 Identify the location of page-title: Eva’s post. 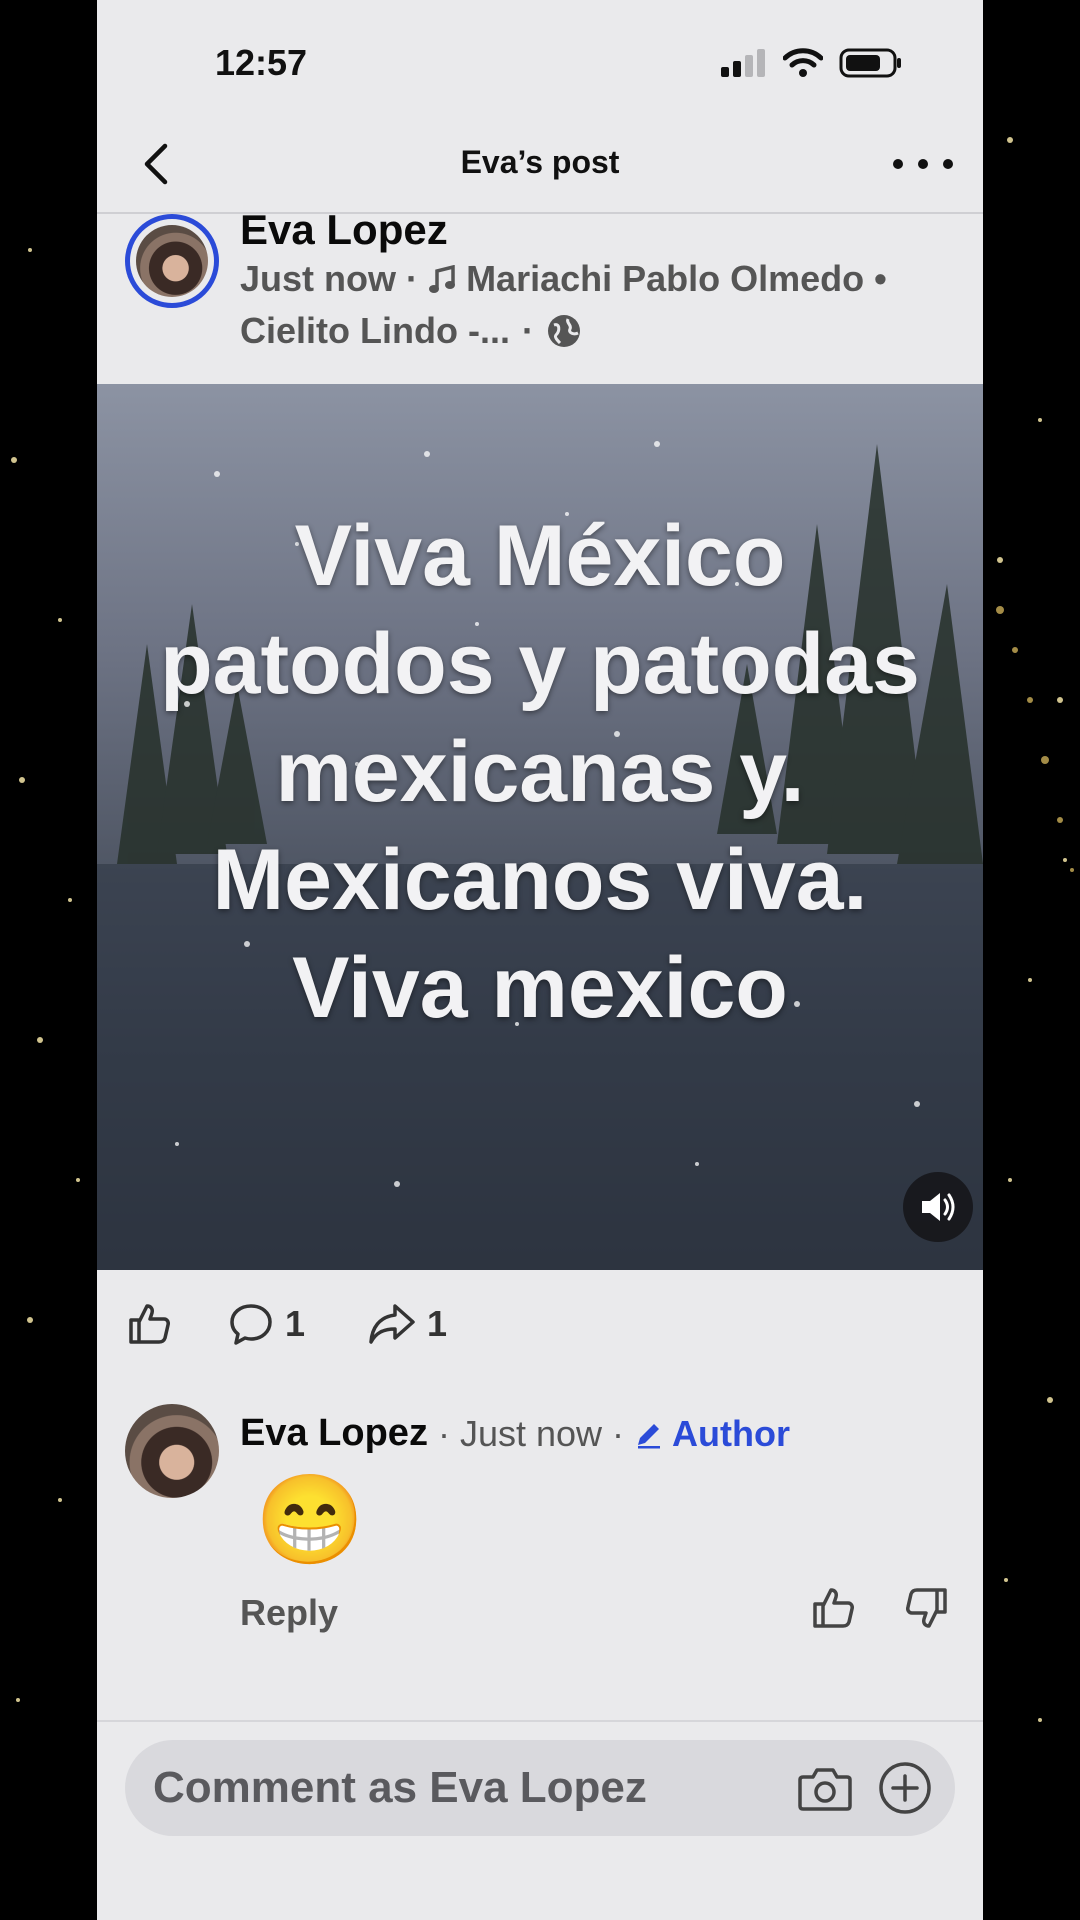
(540, 162).